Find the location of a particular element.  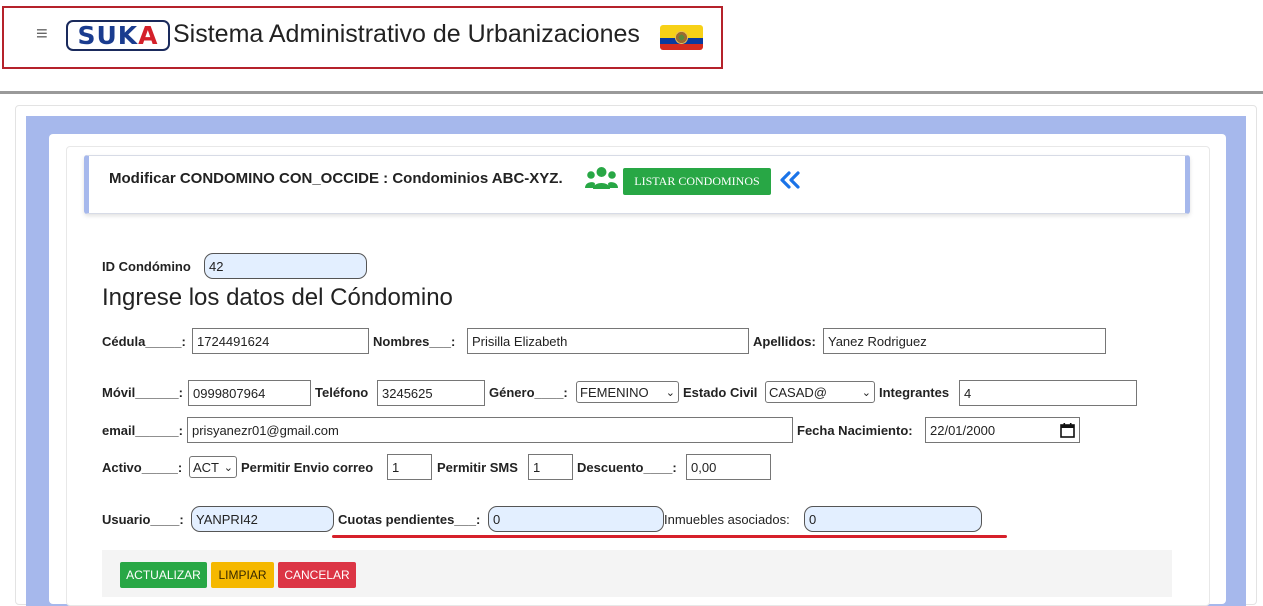

fecha-nacimiento-field: 22/01/2000 is located at coordinates (1002, 430).